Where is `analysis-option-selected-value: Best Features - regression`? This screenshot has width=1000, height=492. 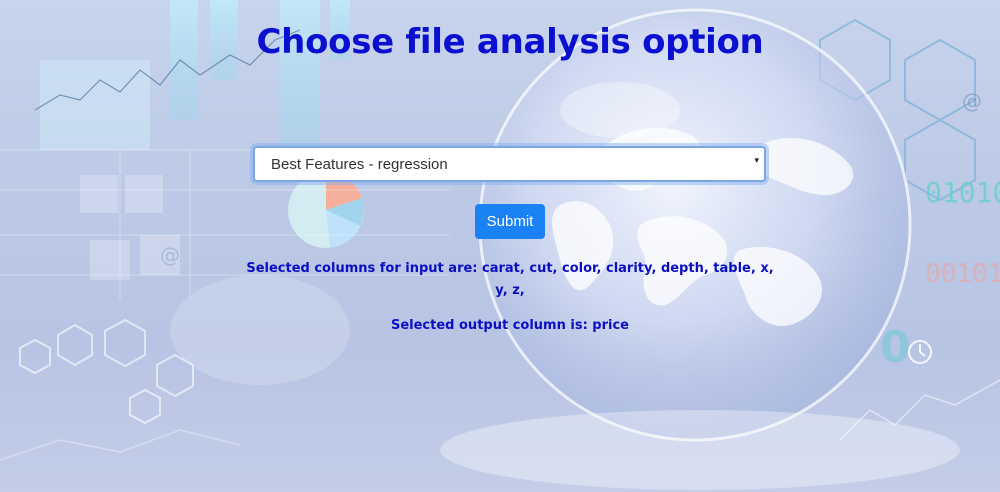
analysis-option-selected-value: Best Features - regression is located at coordinates (359, 164).